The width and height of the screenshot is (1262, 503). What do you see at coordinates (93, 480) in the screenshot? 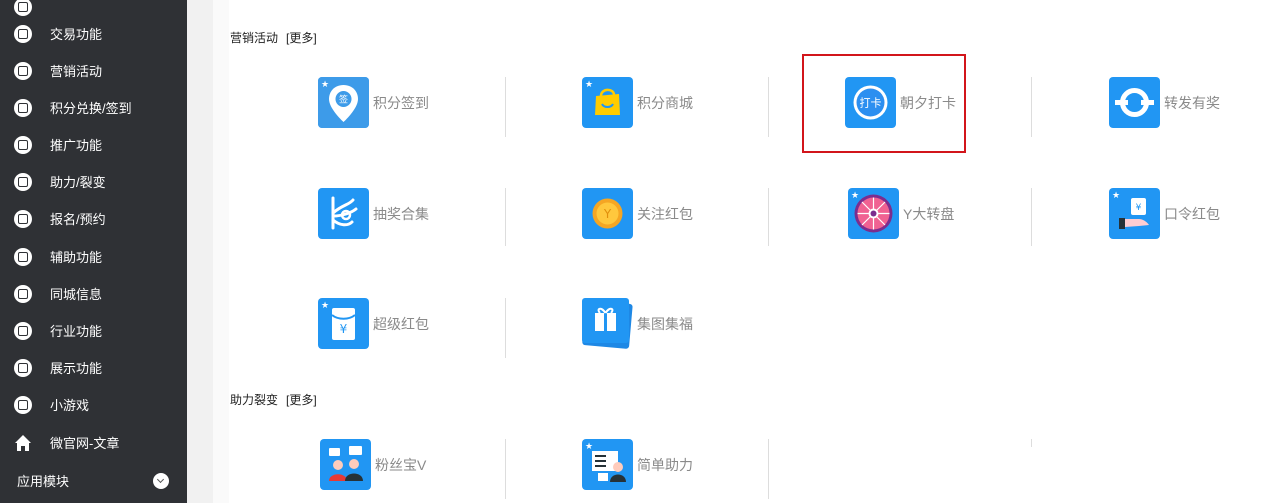
I see `sidebar-module-toggle: 应用模块` at bounding box center [93, 480].